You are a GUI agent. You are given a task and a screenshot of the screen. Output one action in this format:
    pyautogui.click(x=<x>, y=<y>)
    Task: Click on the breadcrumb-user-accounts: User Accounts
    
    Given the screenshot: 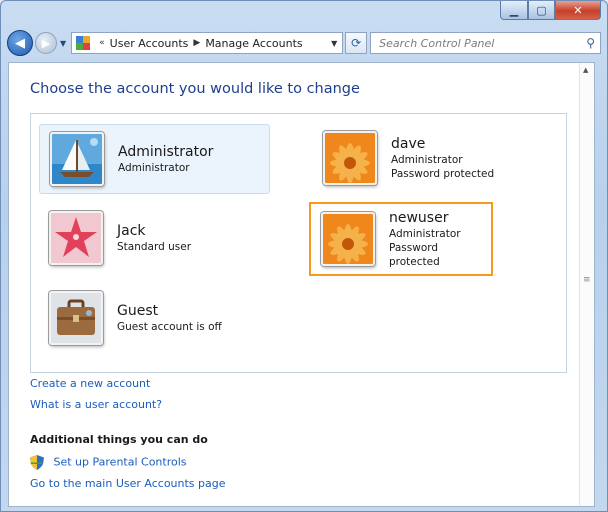 What is the action you would take?
    pyautogui.click(x=149, y=43)
    